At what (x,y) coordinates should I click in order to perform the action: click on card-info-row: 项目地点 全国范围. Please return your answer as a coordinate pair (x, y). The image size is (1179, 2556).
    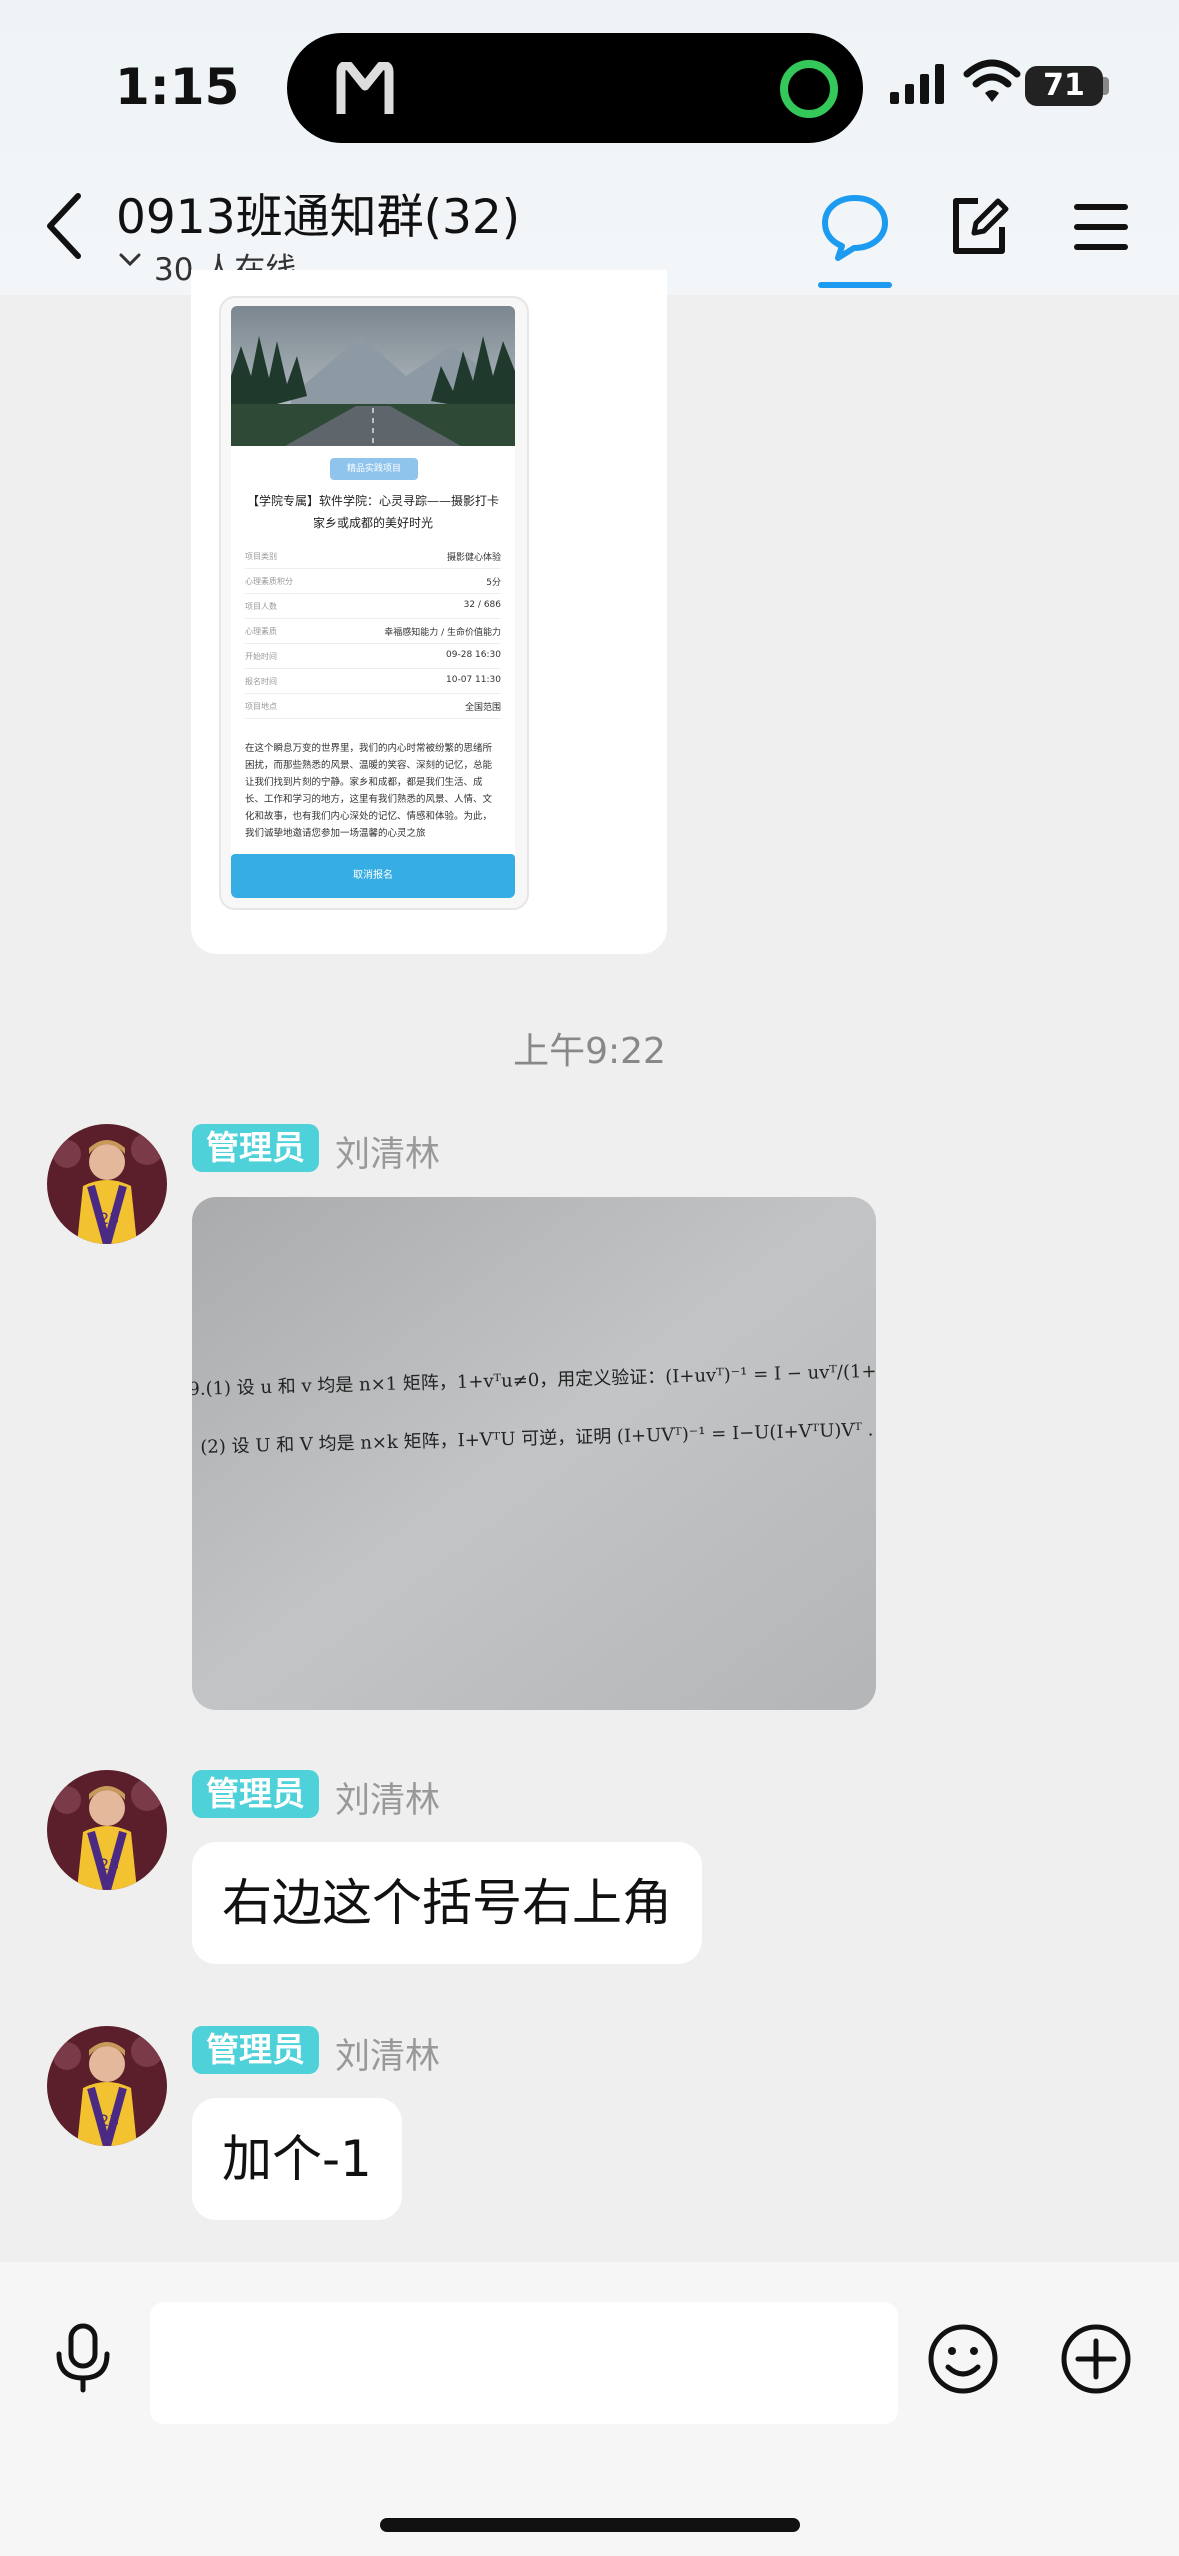
    Looking at the image, I should click on (373, 706).